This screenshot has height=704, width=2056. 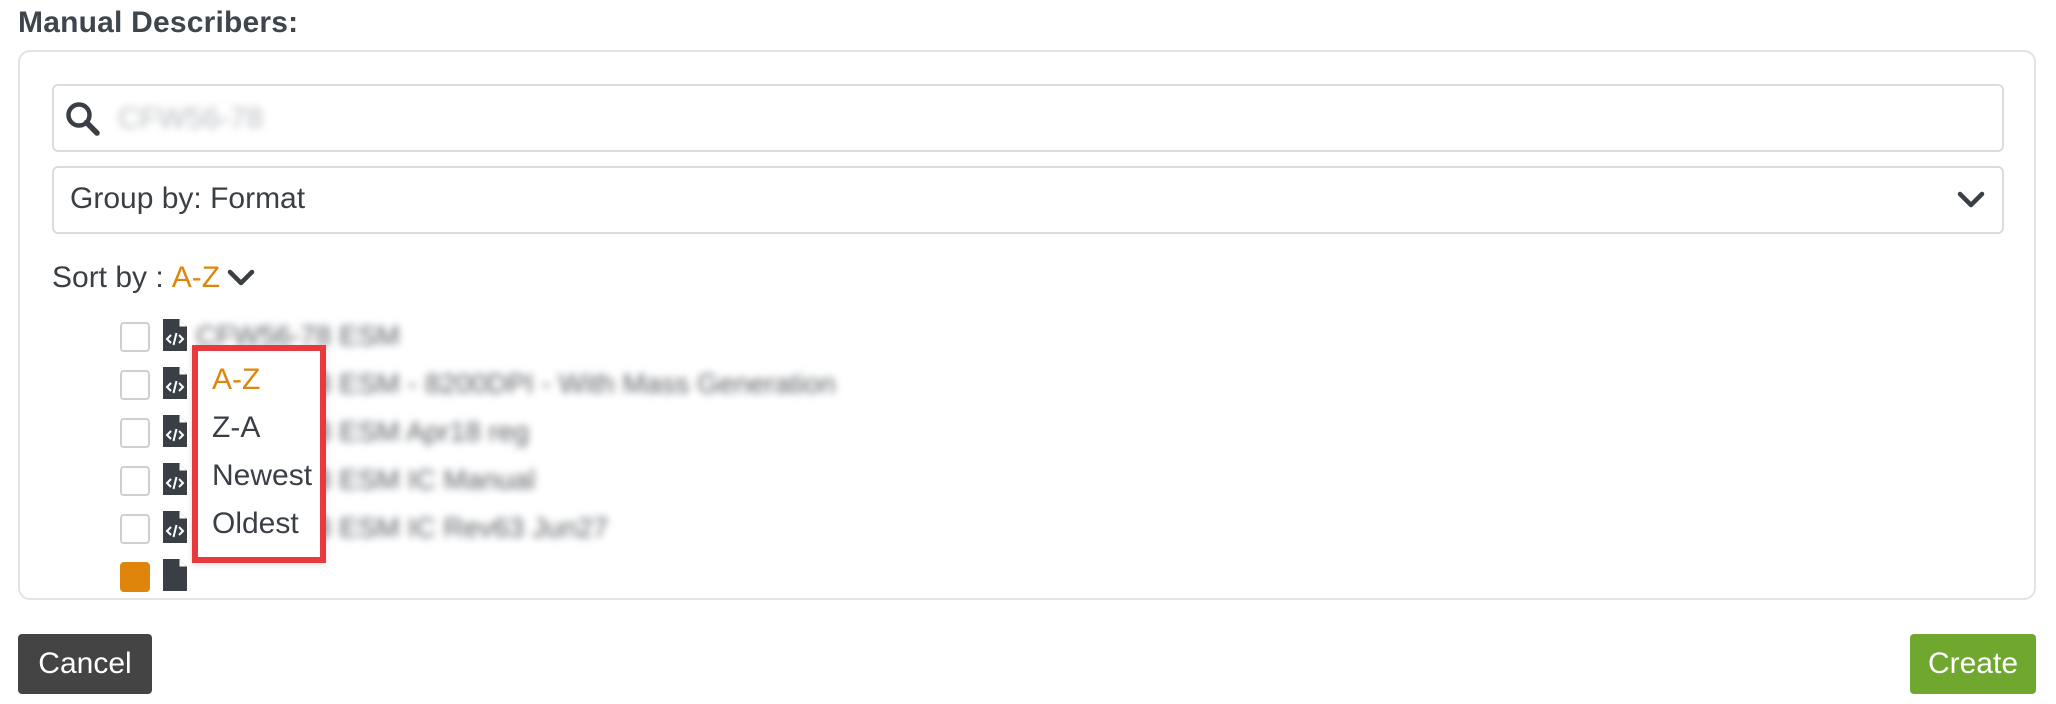 I want to click on sort-option-newest: Newest, so click(x=262, y=476).